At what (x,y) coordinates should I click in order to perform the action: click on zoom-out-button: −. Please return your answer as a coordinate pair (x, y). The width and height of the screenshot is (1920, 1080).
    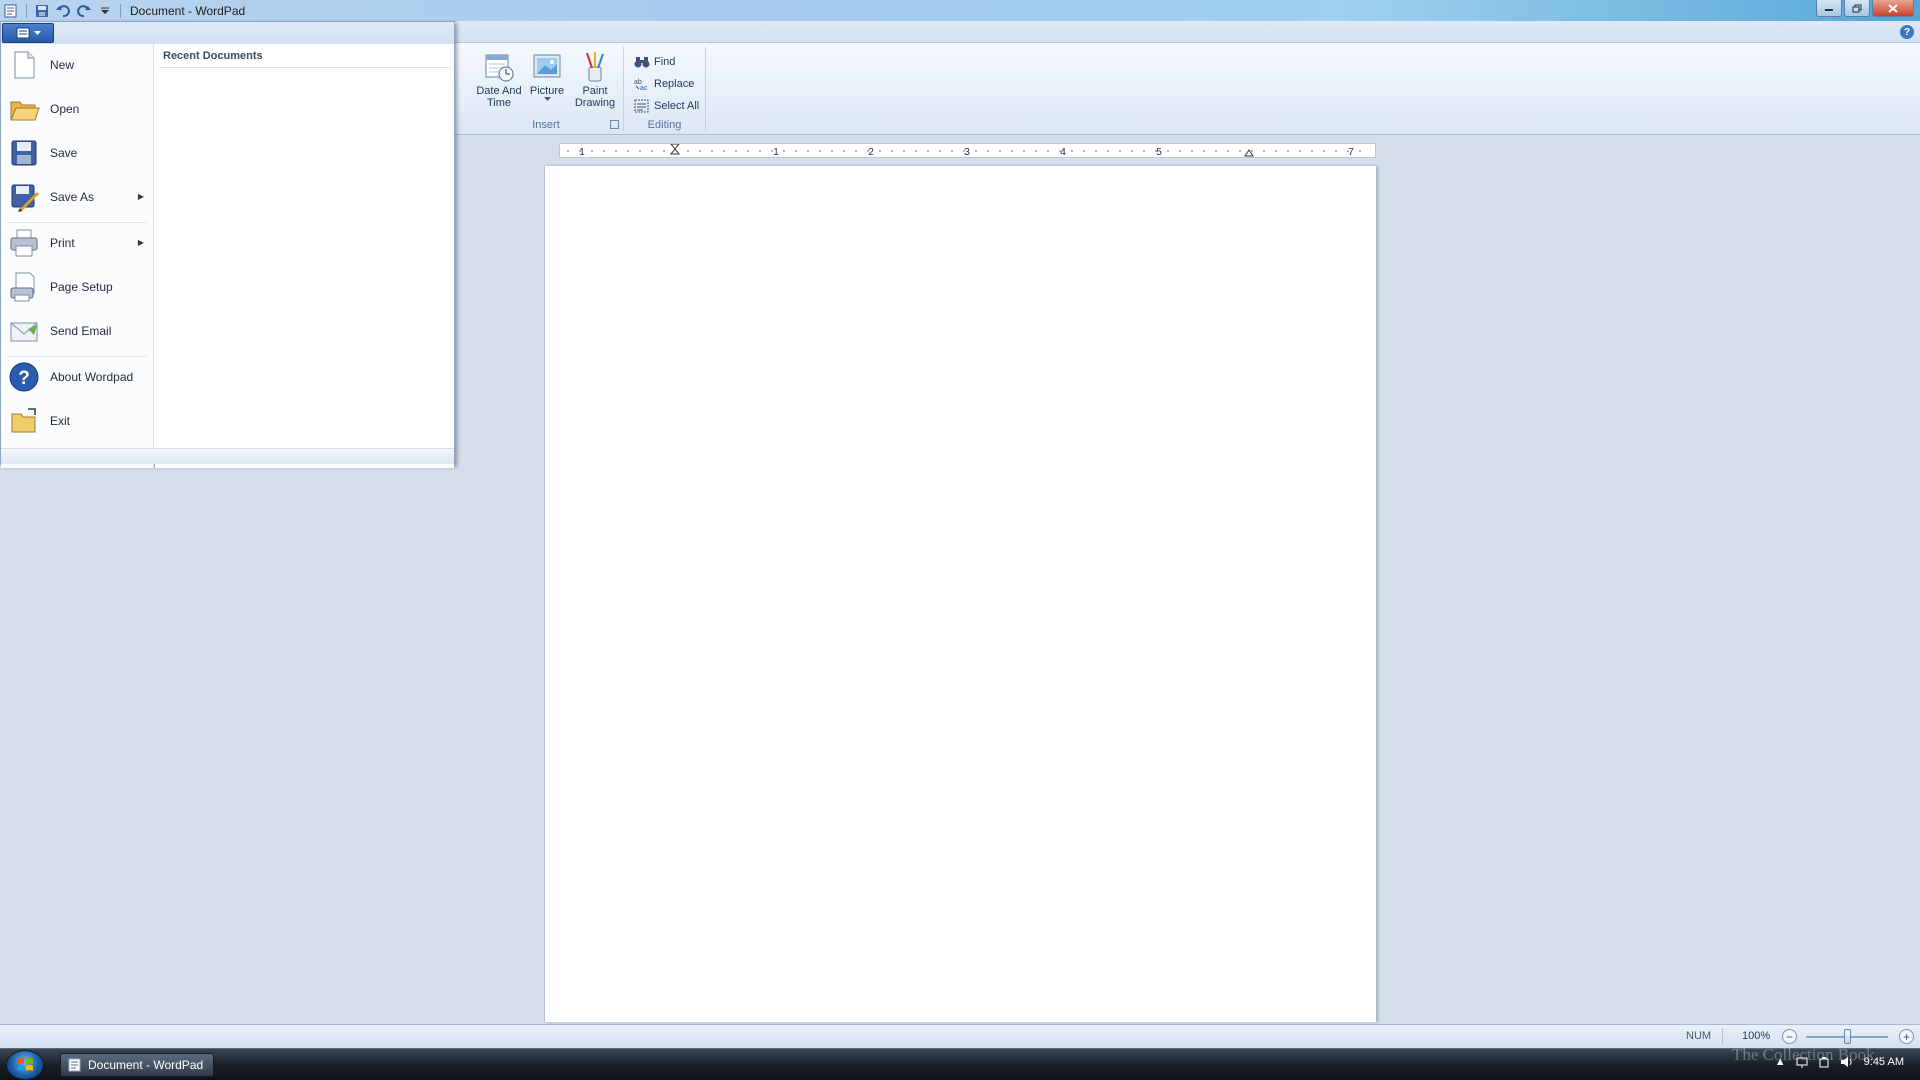
    Looking at the image, I should click on (1789, 1036).